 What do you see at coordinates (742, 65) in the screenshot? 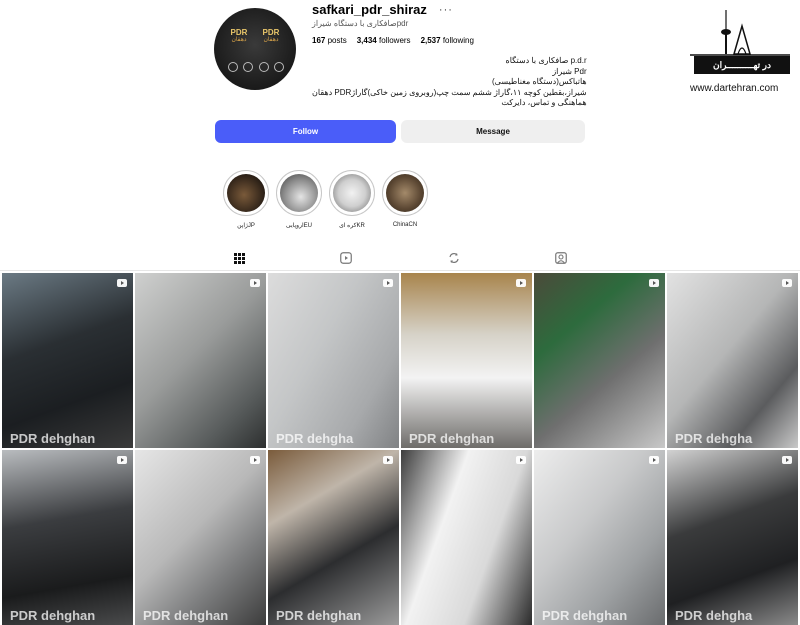
I see `dartehran-logo-text: در تهــــــــــران` at bounding box center [742, 65].